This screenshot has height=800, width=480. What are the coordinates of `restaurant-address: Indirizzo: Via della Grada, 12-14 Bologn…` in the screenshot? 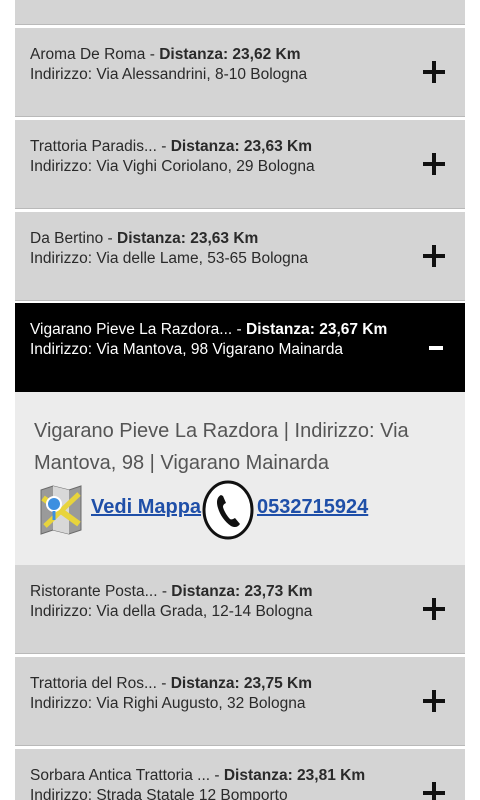 It's located at (171, 611).